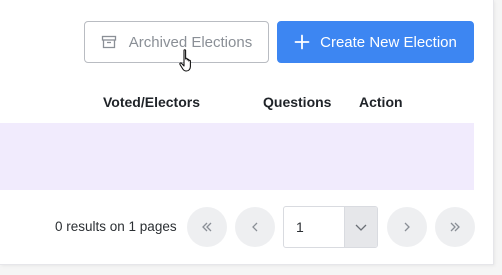  I want to click on results-summary: 0 results on 1 pages, so click(116, 226).